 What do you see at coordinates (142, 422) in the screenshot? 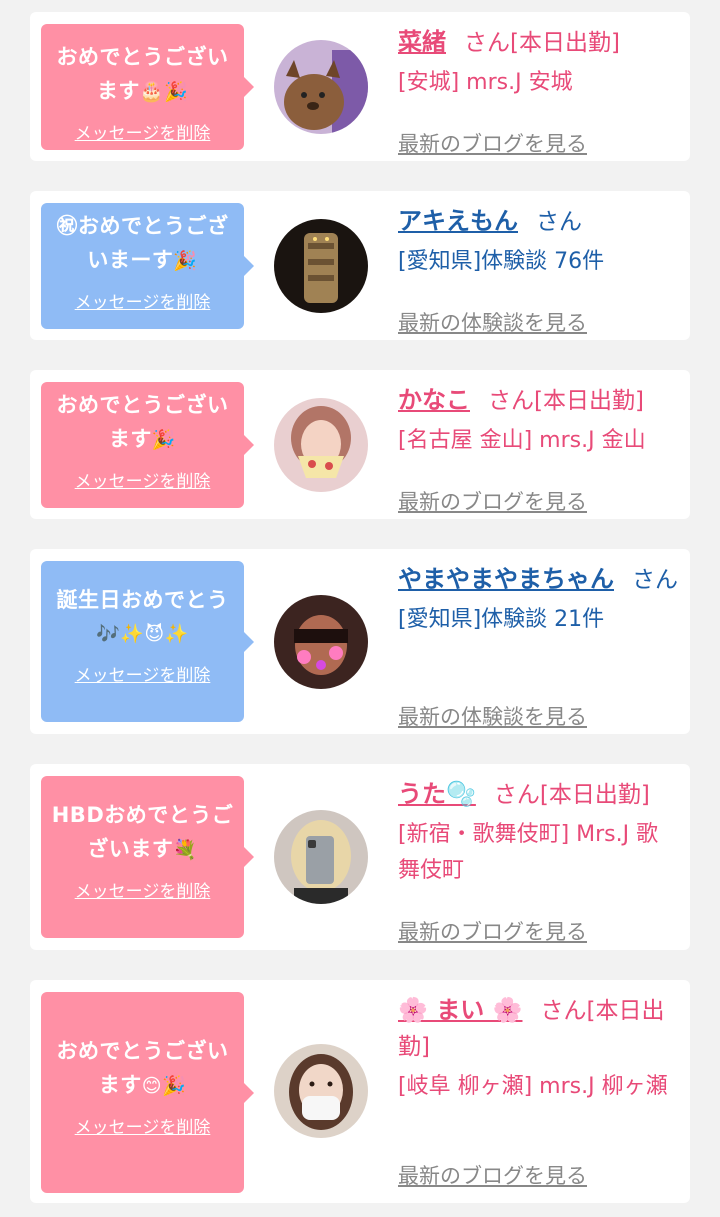
I see `message-text: おめでとうございます` at bounding box center [142, 422].